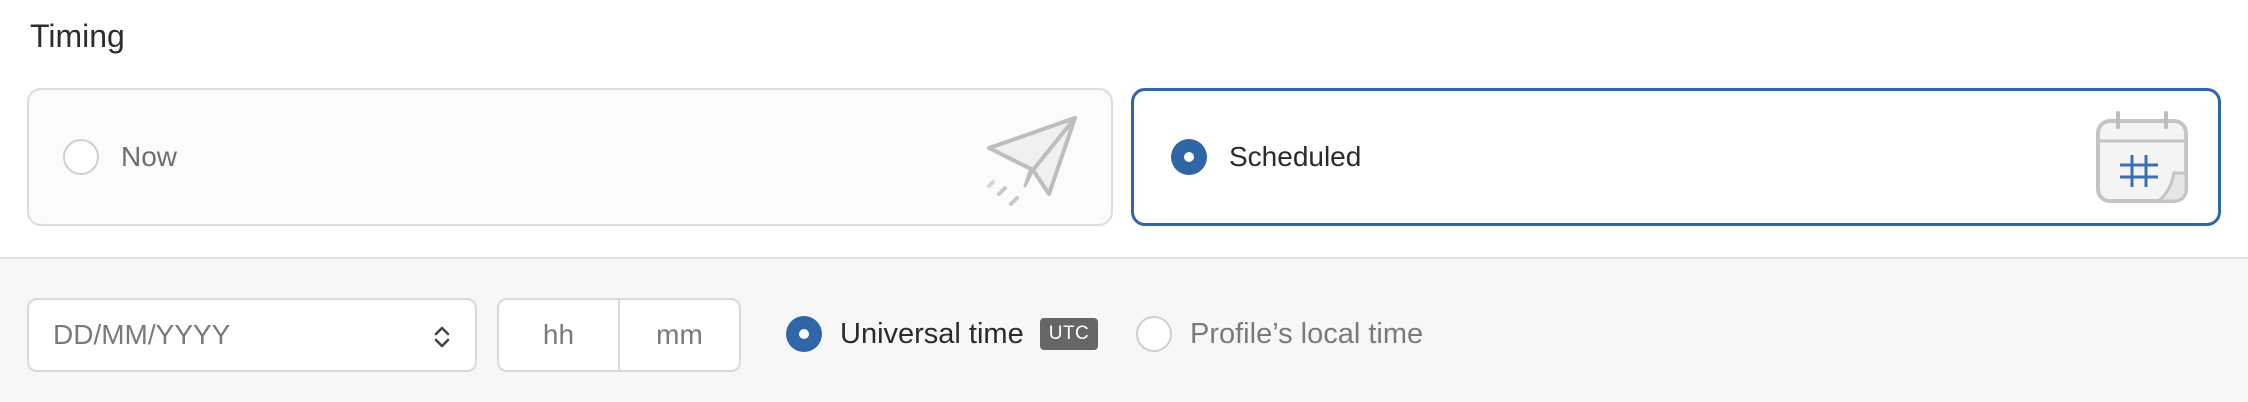  Describe the element at coordinates (252, 335) in the screenshot. I see `date-select: DD/MM/YYYY` at that location.